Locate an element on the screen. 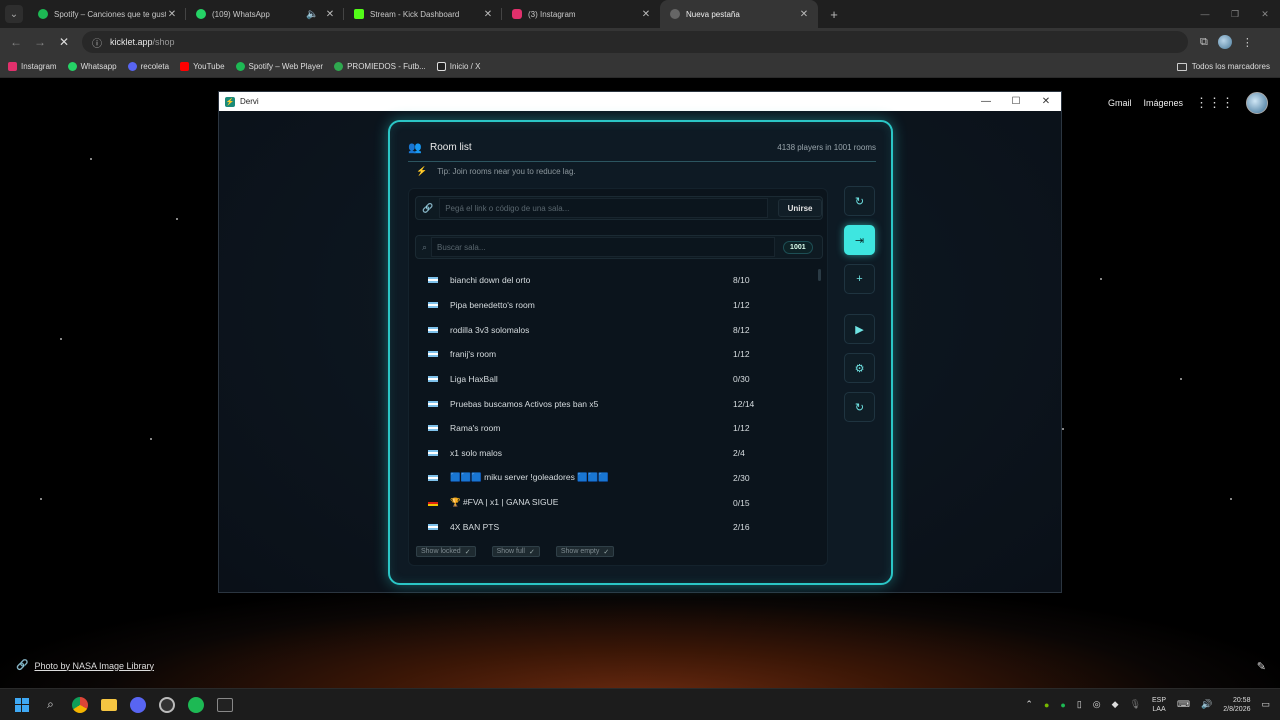 The height and width of the screenshot is (720, 1280). room-row: Pipa benedetto's room 1/12 is located at coordinates (615, 305).